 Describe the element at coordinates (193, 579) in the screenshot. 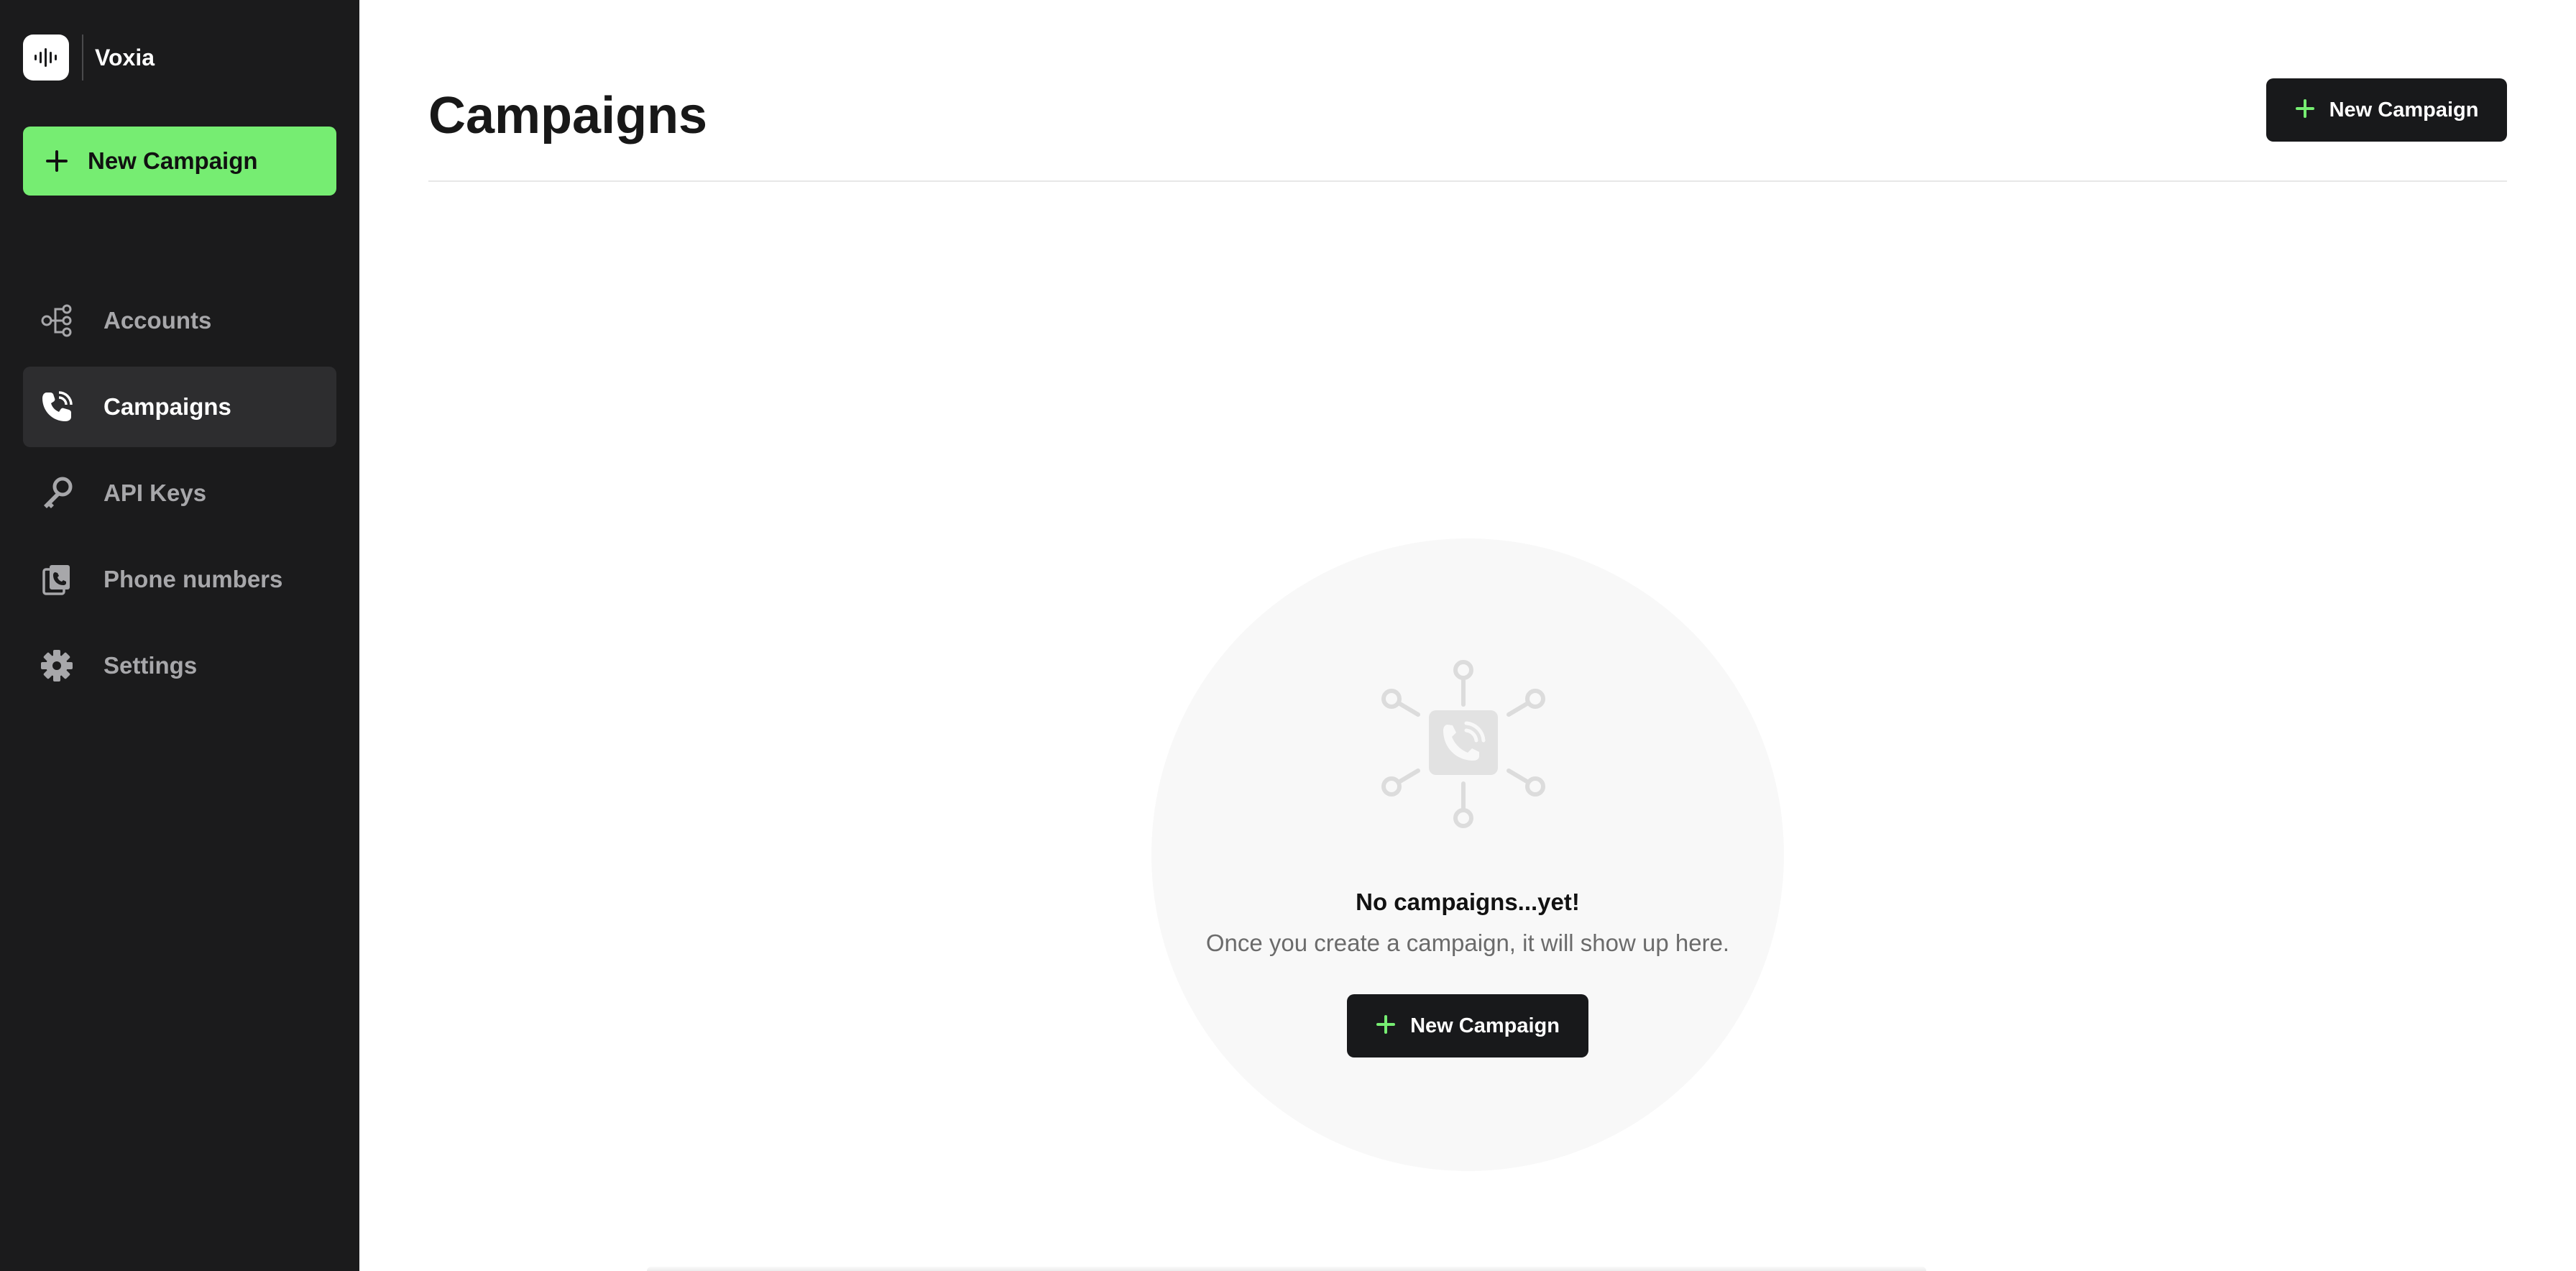

I see `sidebar-item-label: Phone numbers` at that location.